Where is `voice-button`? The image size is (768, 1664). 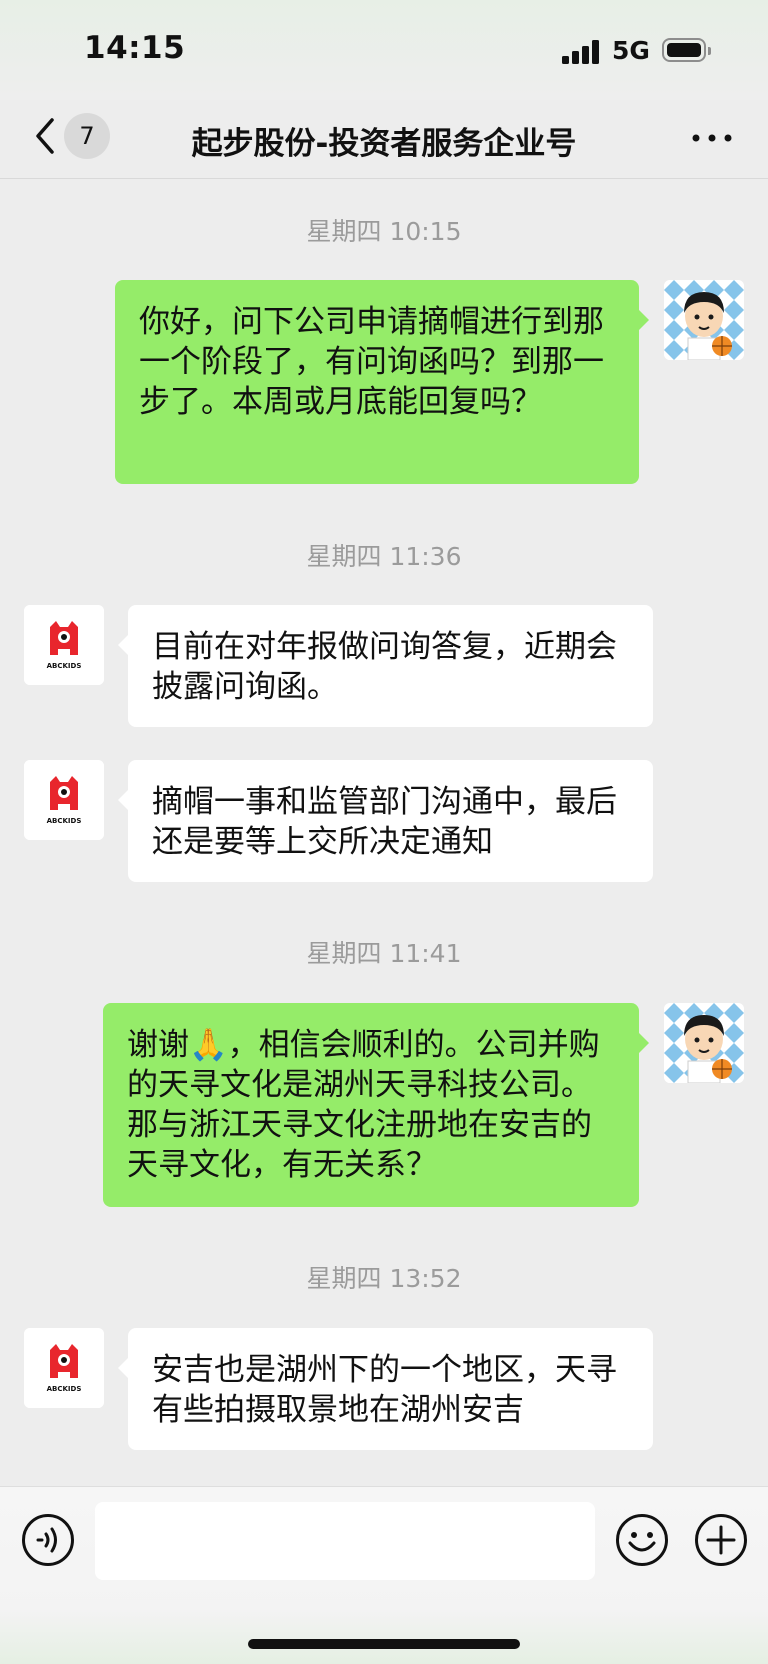
voice-button is located at coordinates (48, 1540).